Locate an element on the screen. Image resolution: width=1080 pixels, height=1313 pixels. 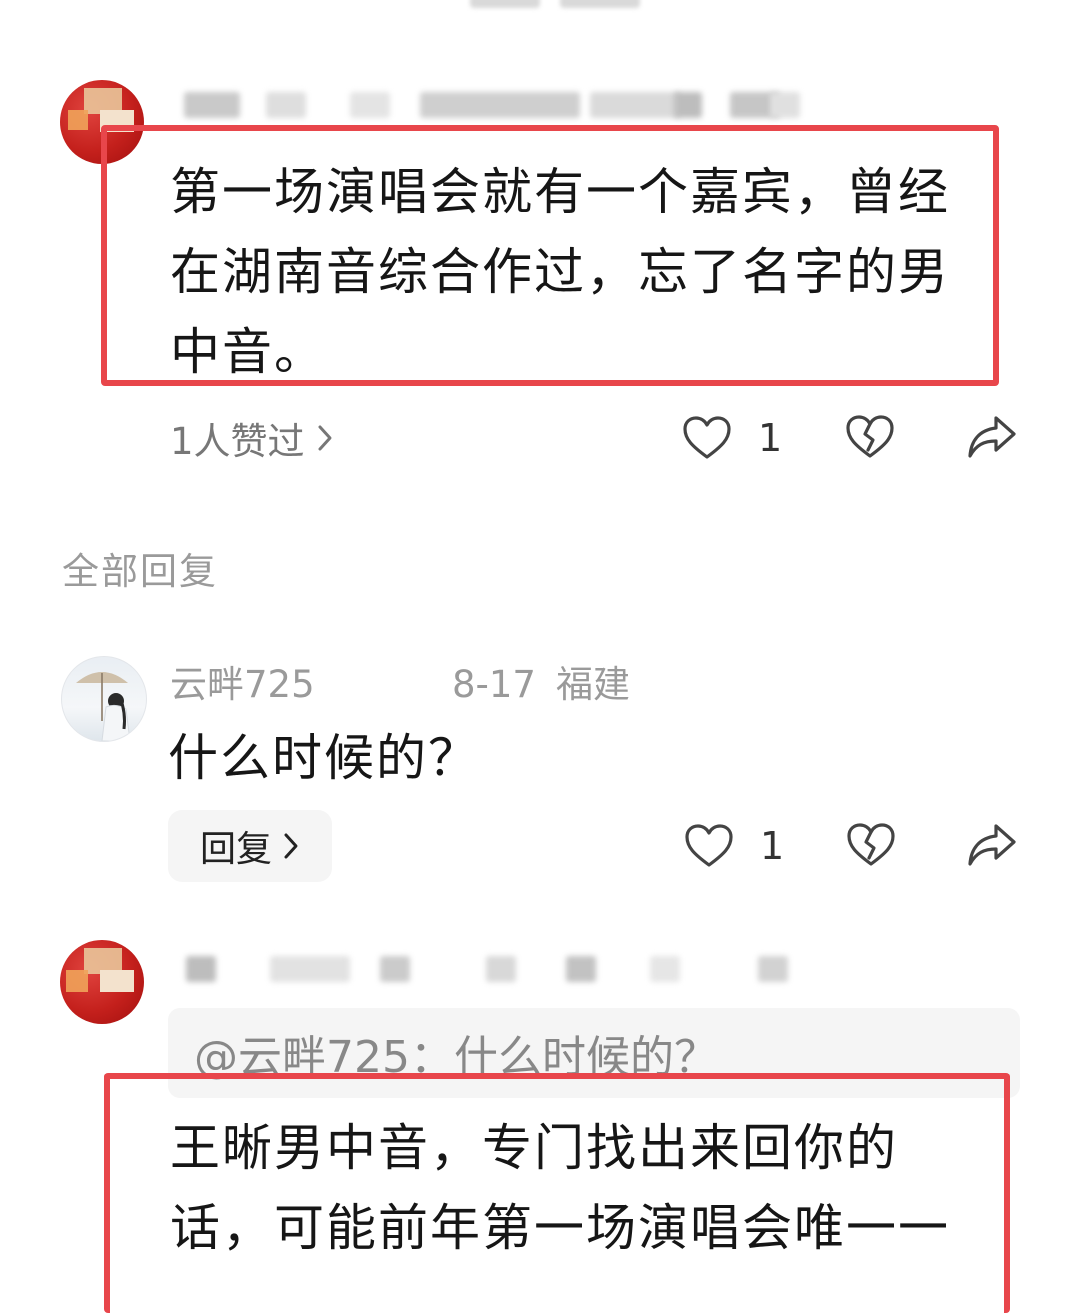
reply-2-text: 王晰男中音，专门找出来回你的 话，可能前年第一场演唱会唯一一 is located at coordinates (585, 1188).